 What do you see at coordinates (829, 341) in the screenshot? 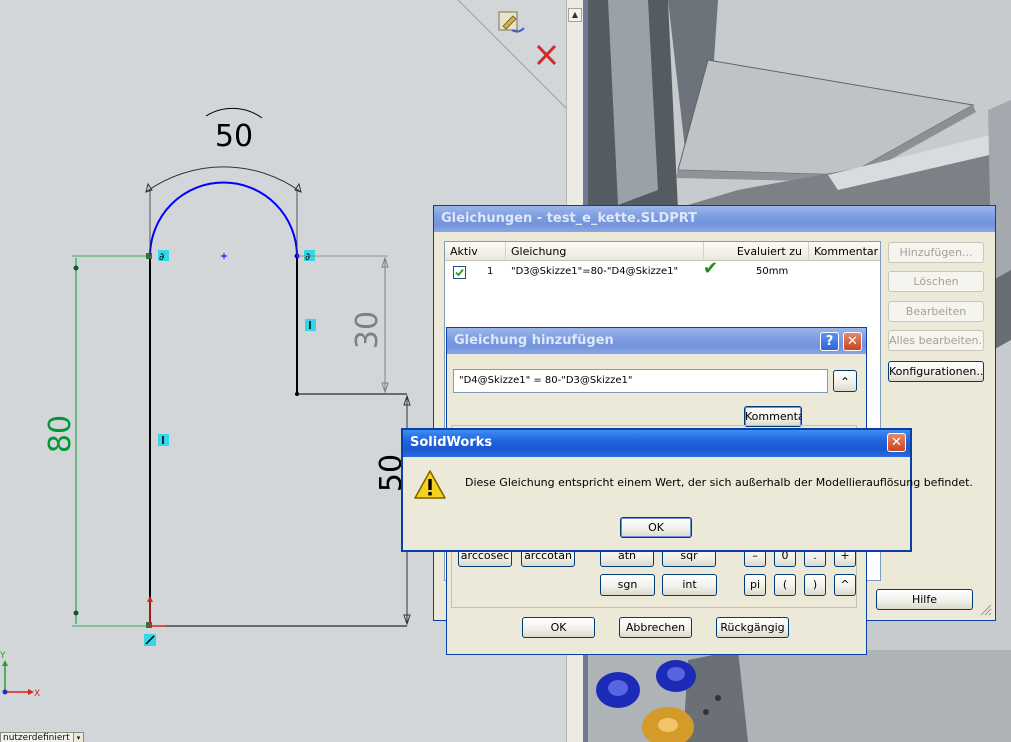
I see `help-icon: ?` at bounding box center [829, 341].